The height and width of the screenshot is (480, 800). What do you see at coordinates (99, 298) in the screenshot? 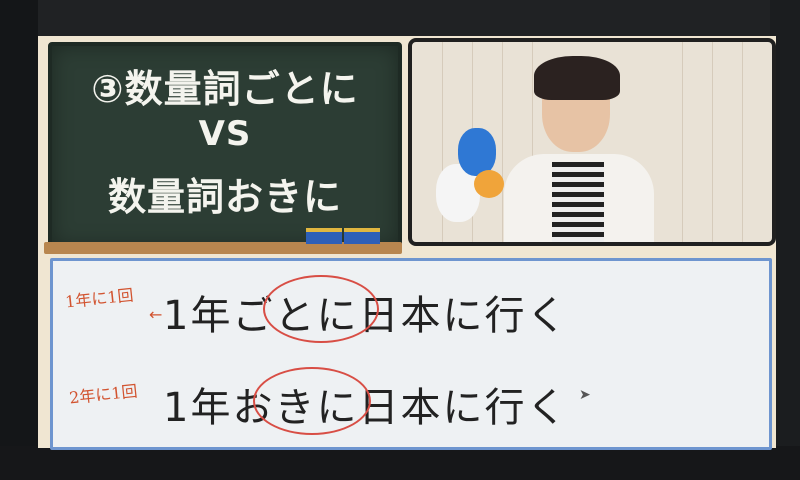
I see `annotation-note-1: 1年に1回` at bounding box center [99, 298].